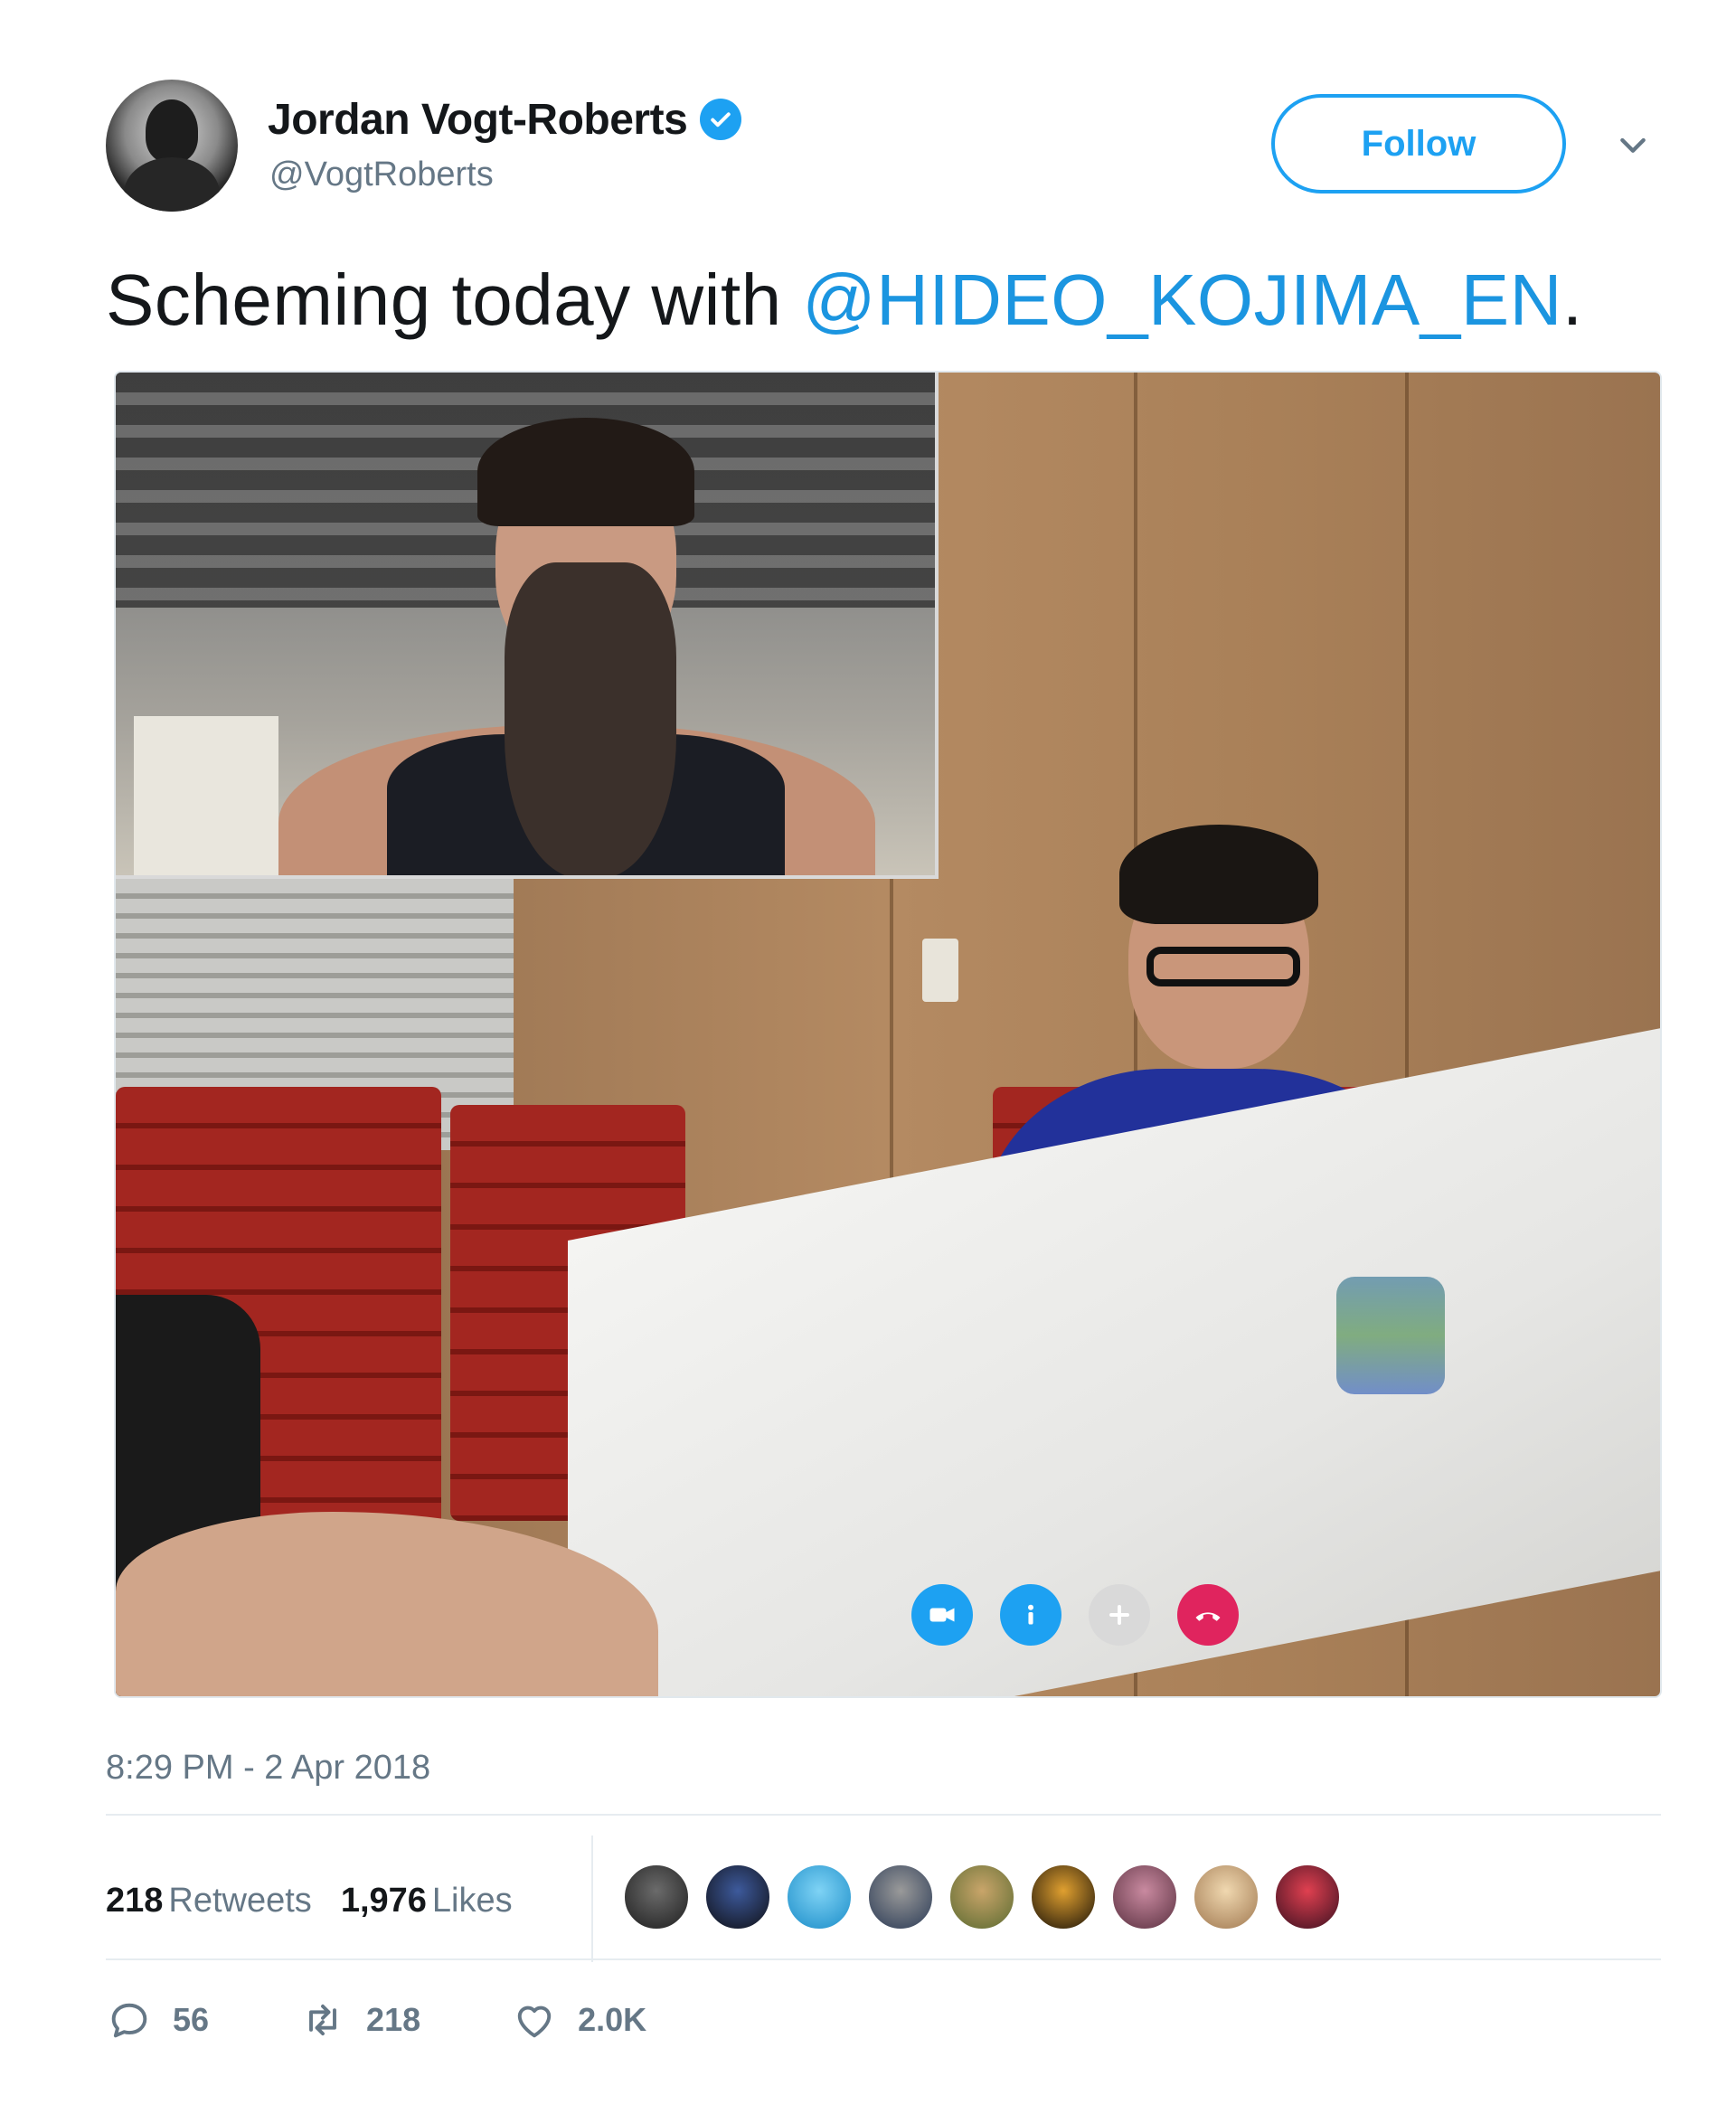 The height and width of the screenshot is (2114, 1736). I want to click on reply-icon, so click(129, 2020).